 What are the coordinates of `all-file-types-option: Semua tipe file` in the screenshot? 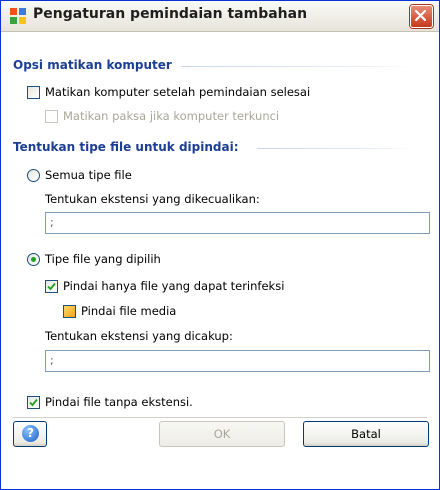 It's located at (79, 175).